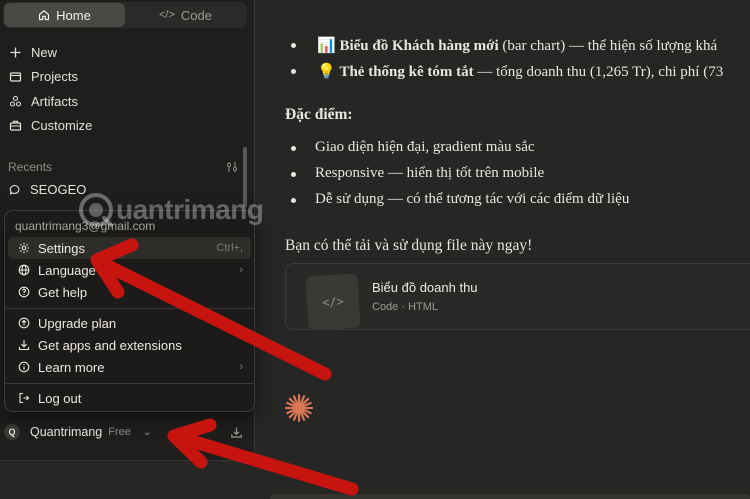  What do you see at coordinates (58, 189) in the screenshot?
I see `recent-chat-label: SEOGEO` at bounding box center [58, 189].